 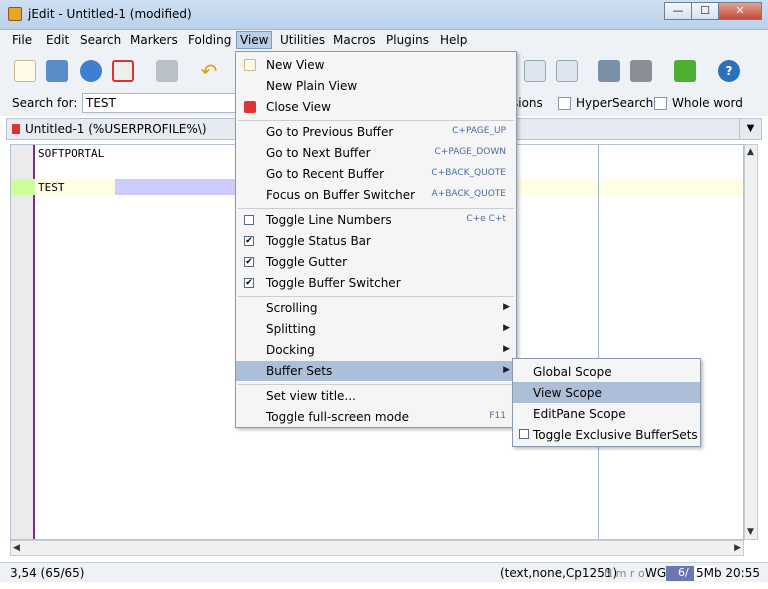 What do you see at coordinates (579, 414) in the screenshot?
I see `menu-editpane-scope-label: EditPane Scope` at bounding box center [579, 414].